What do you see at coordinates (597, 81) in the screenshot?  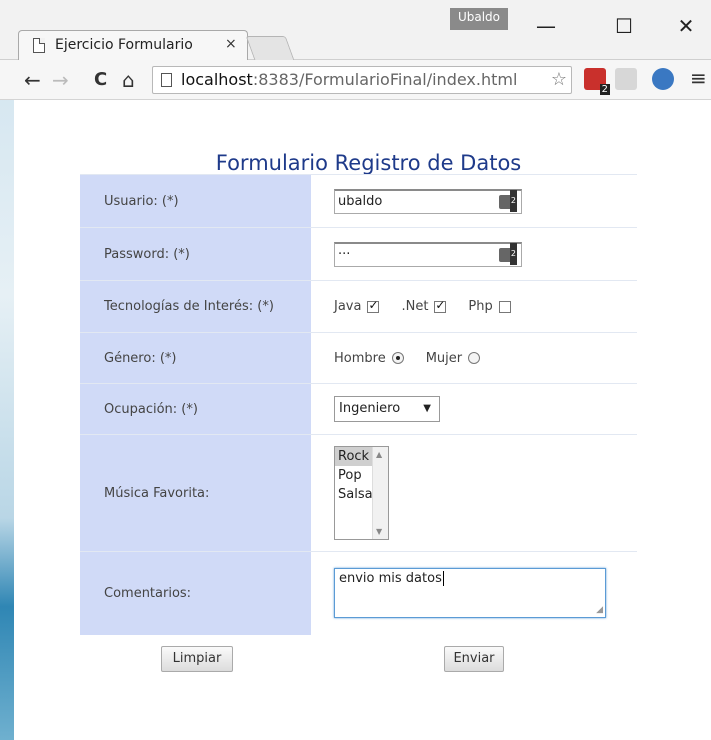 I see `extension-red-icon` at bounding box center [597, 81].